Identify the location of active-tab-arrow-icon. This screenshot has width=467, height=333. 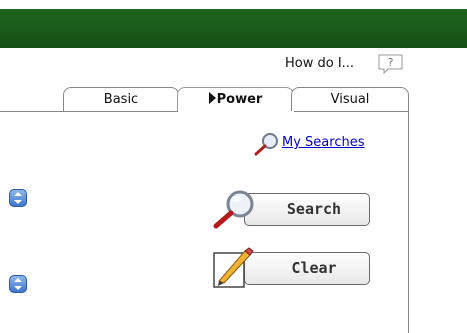
(212, 98).